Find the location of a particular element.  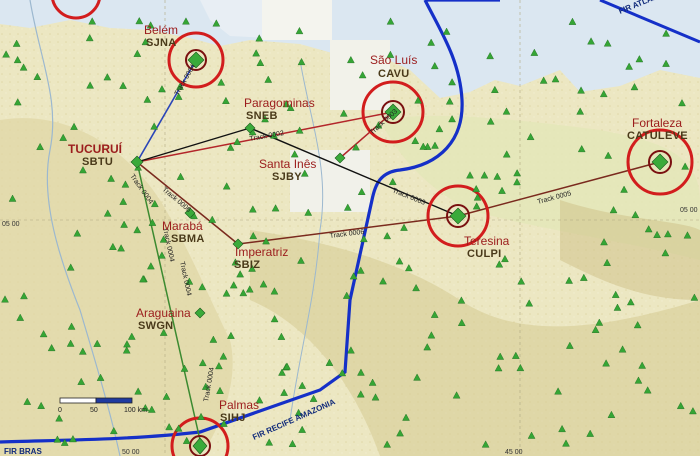

coord-label: 50 00 is located at coordinates (131, 452).